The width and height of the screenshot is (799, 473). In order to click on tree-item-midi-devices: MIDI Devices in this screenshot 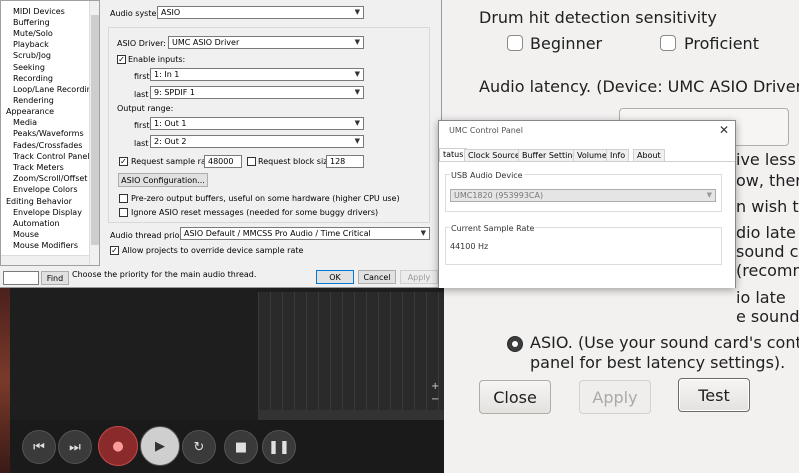, I will do `click(39, 11)`.